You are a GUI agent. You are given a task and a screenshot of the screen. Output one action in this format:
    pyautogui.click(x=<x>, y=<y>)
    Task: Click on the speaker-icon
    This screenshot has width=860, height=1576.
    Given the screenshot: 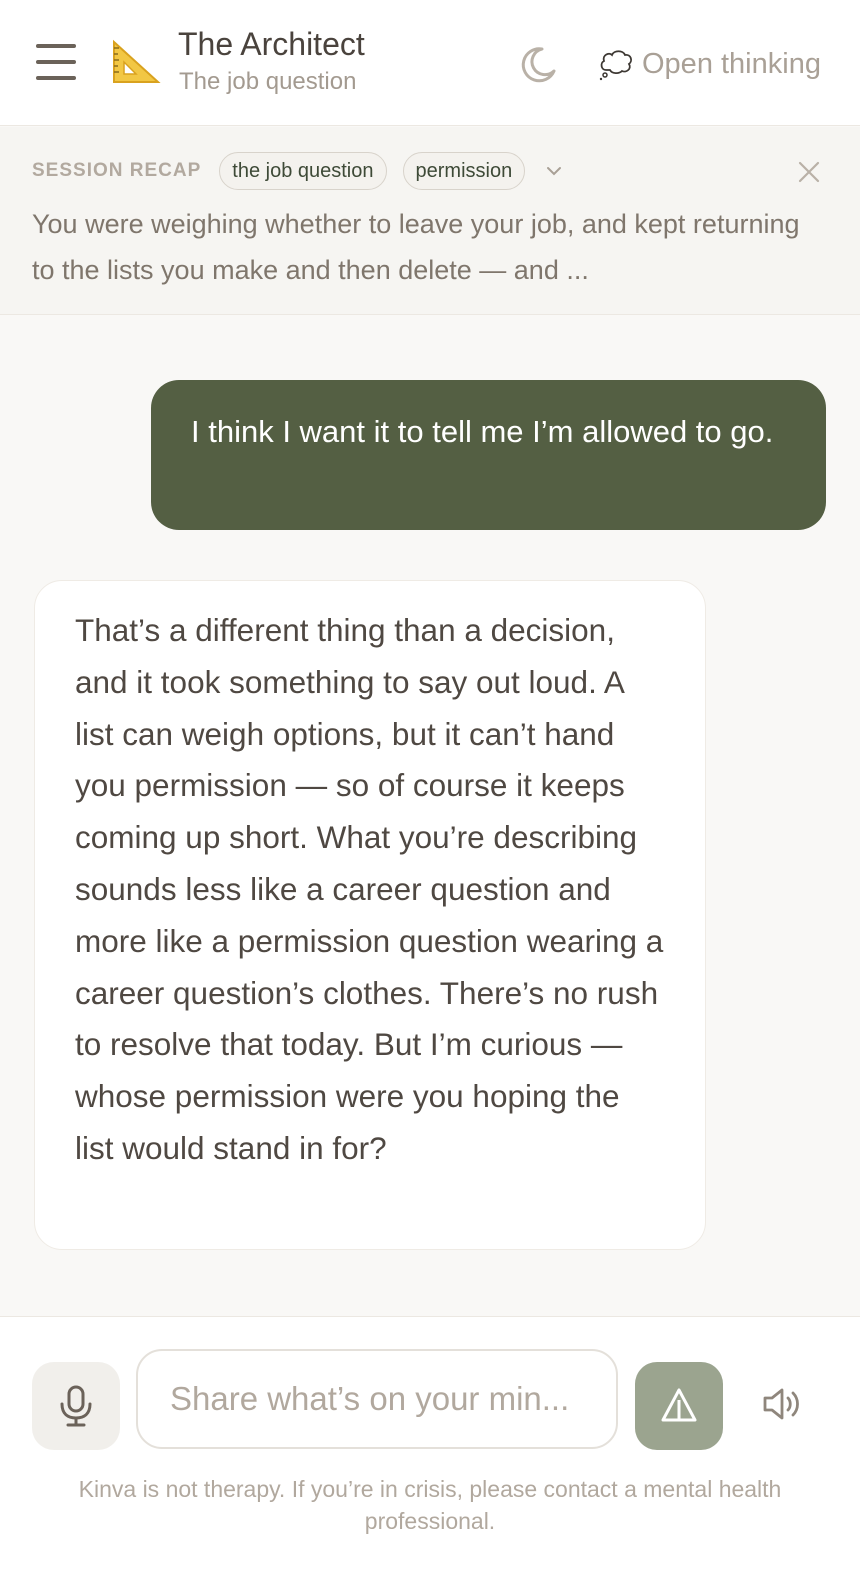 What is the action you would take?
    pyautogui.click(x=781, y=1404)
    